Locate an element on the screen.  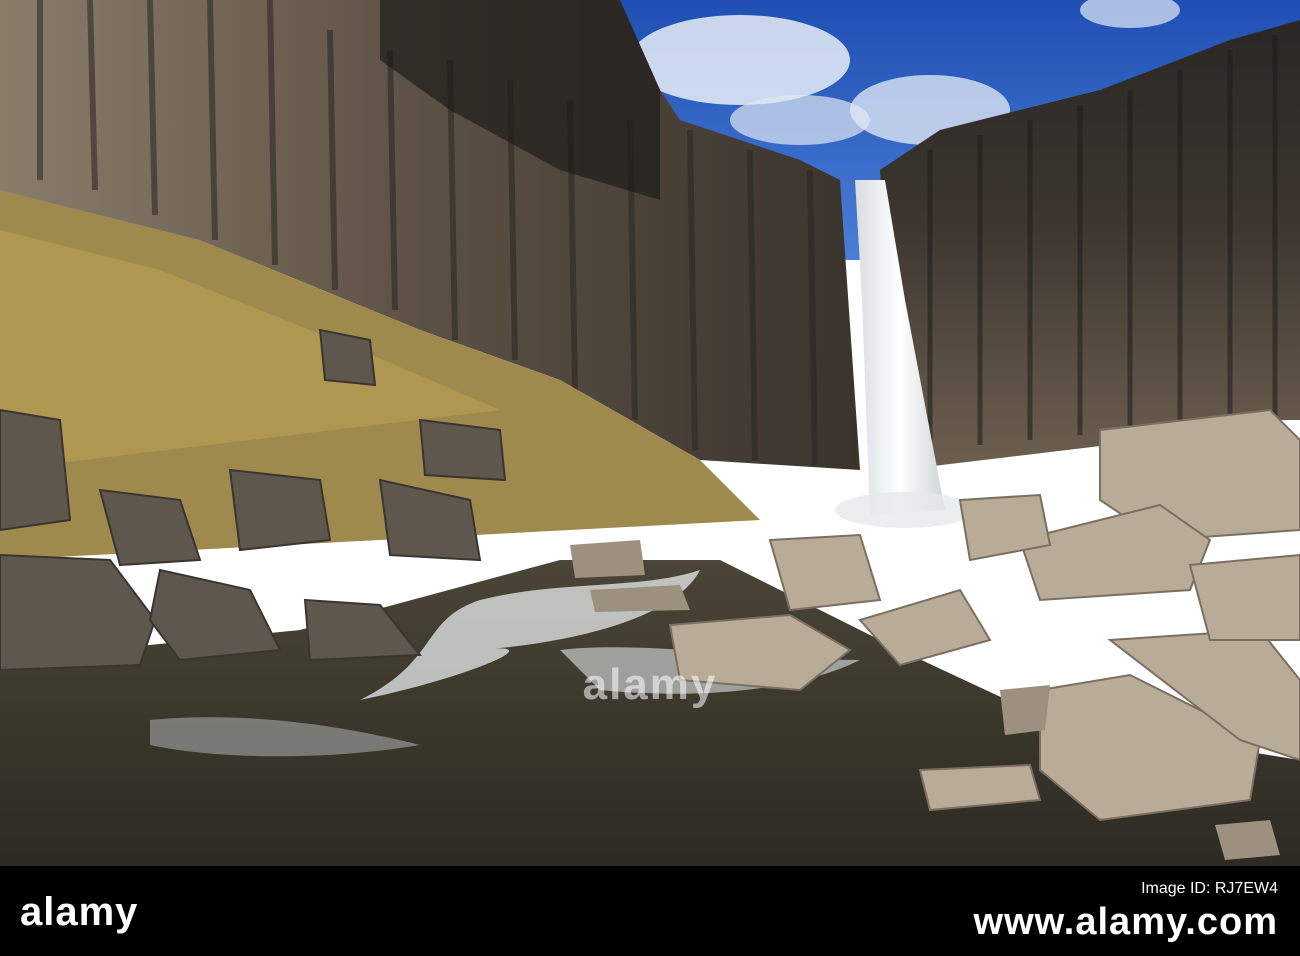
watermark-text: alamy is located at coordinates (650, 684).